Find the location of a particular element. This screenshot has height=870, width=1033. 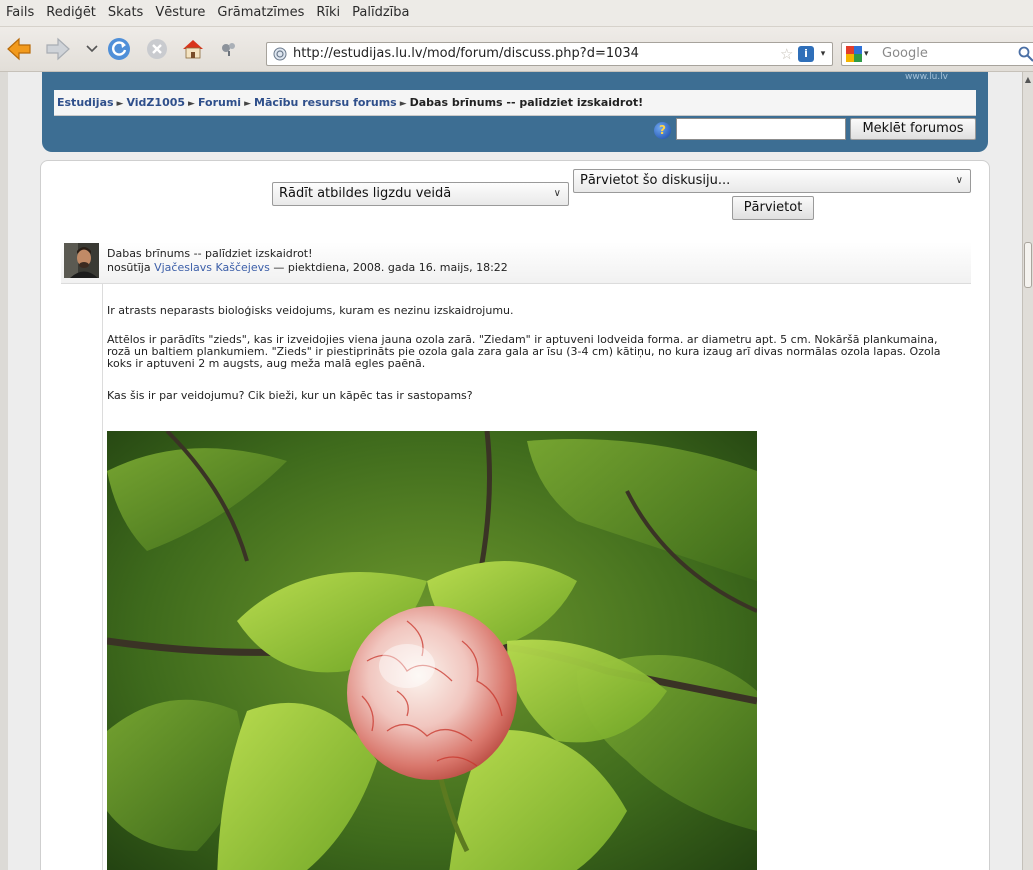

search-engine-icon is located at coordinates (854, 54).